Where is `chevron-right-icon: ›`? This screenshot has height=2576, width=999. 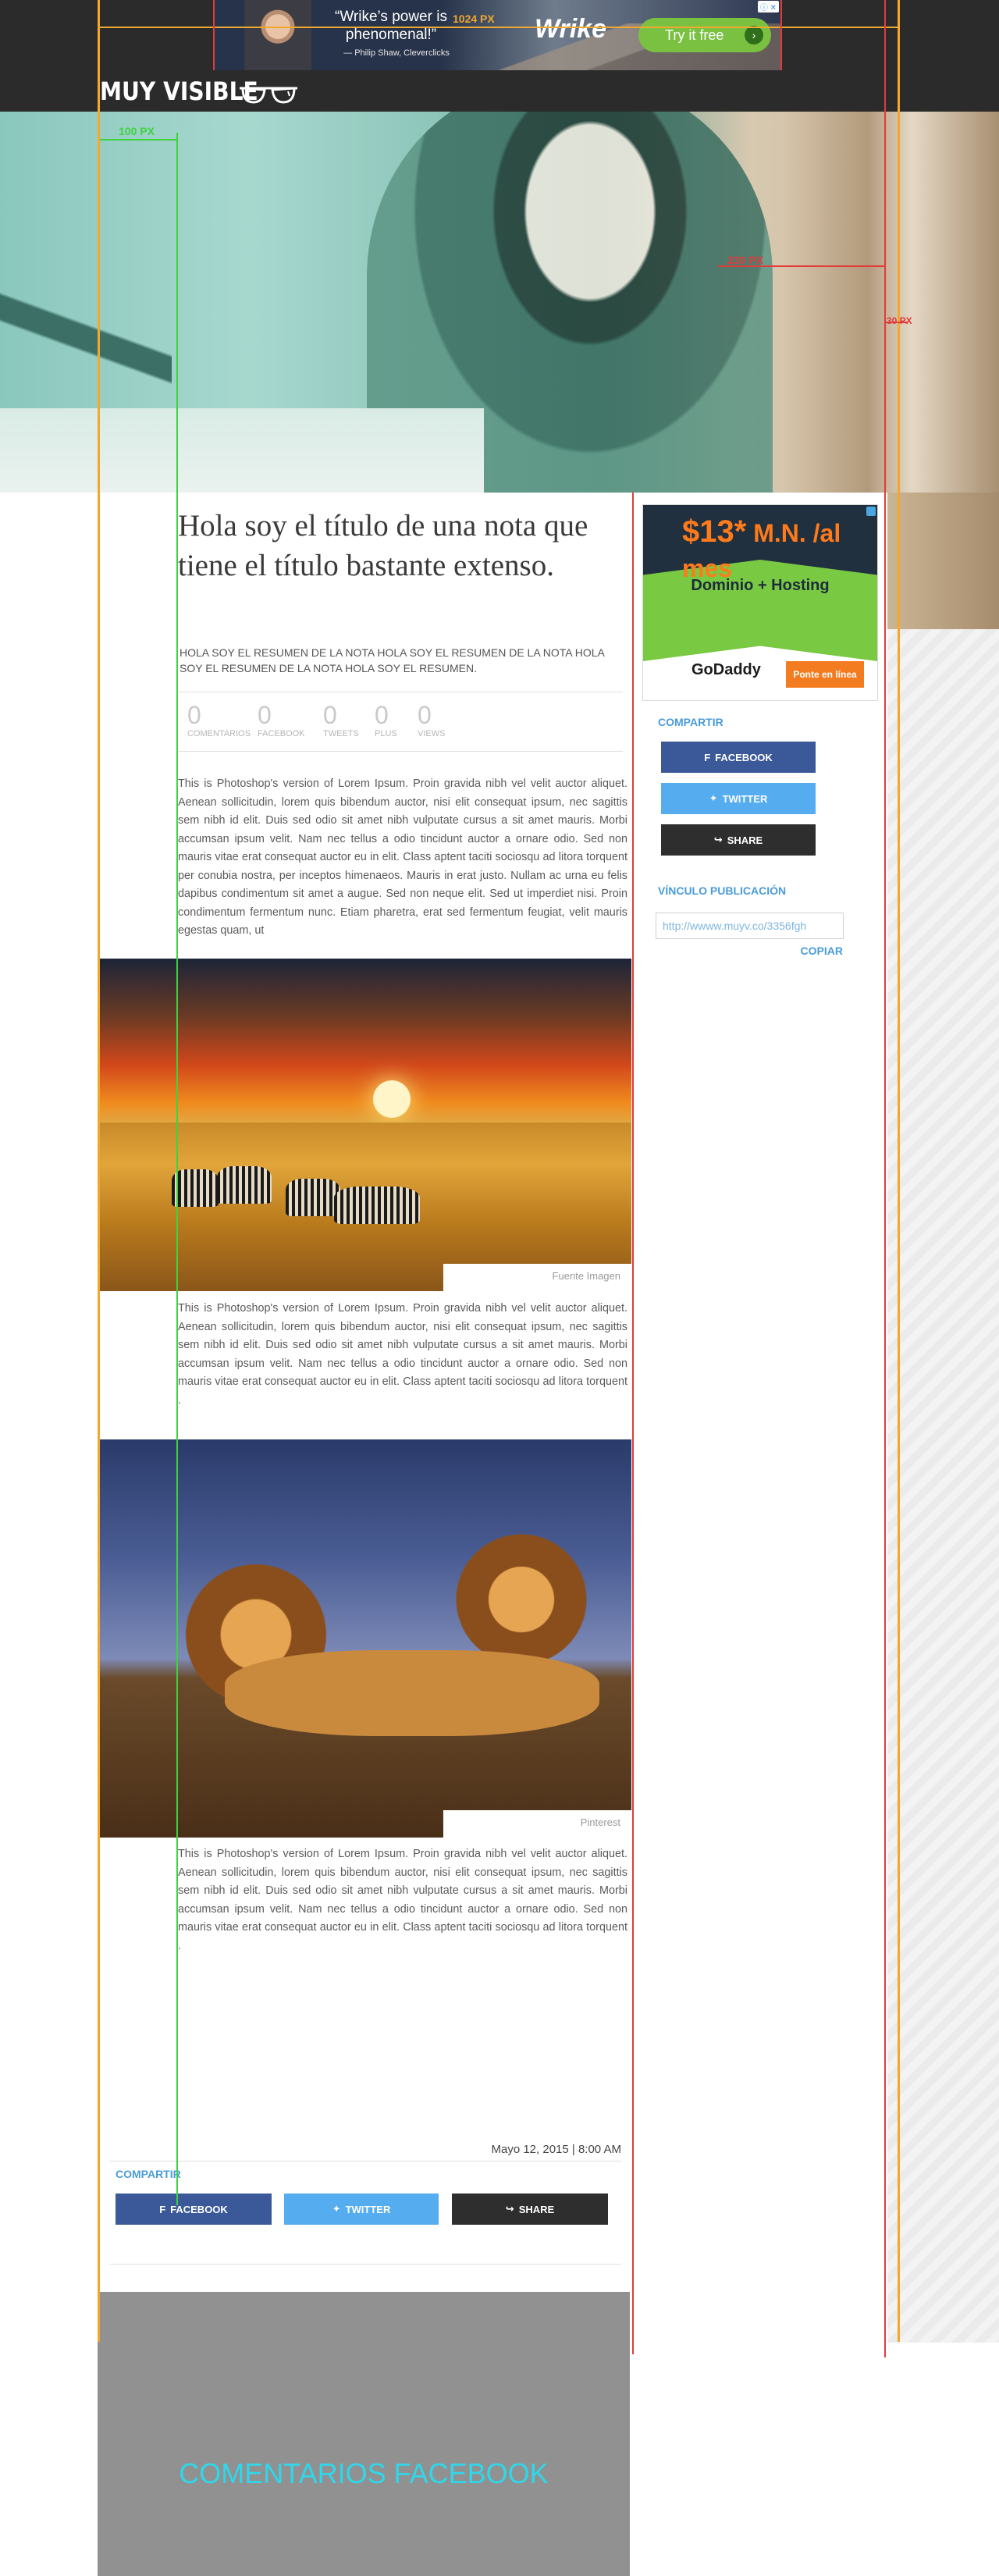
chevron-right-icon: › is located at coordinates (754, 35).